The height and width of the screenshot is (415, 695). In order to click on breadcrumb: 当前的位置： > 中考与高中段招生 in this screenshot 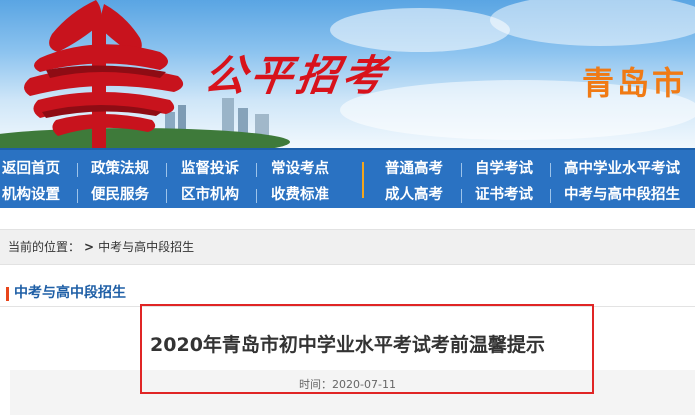, I will do `click(347, 247)`.